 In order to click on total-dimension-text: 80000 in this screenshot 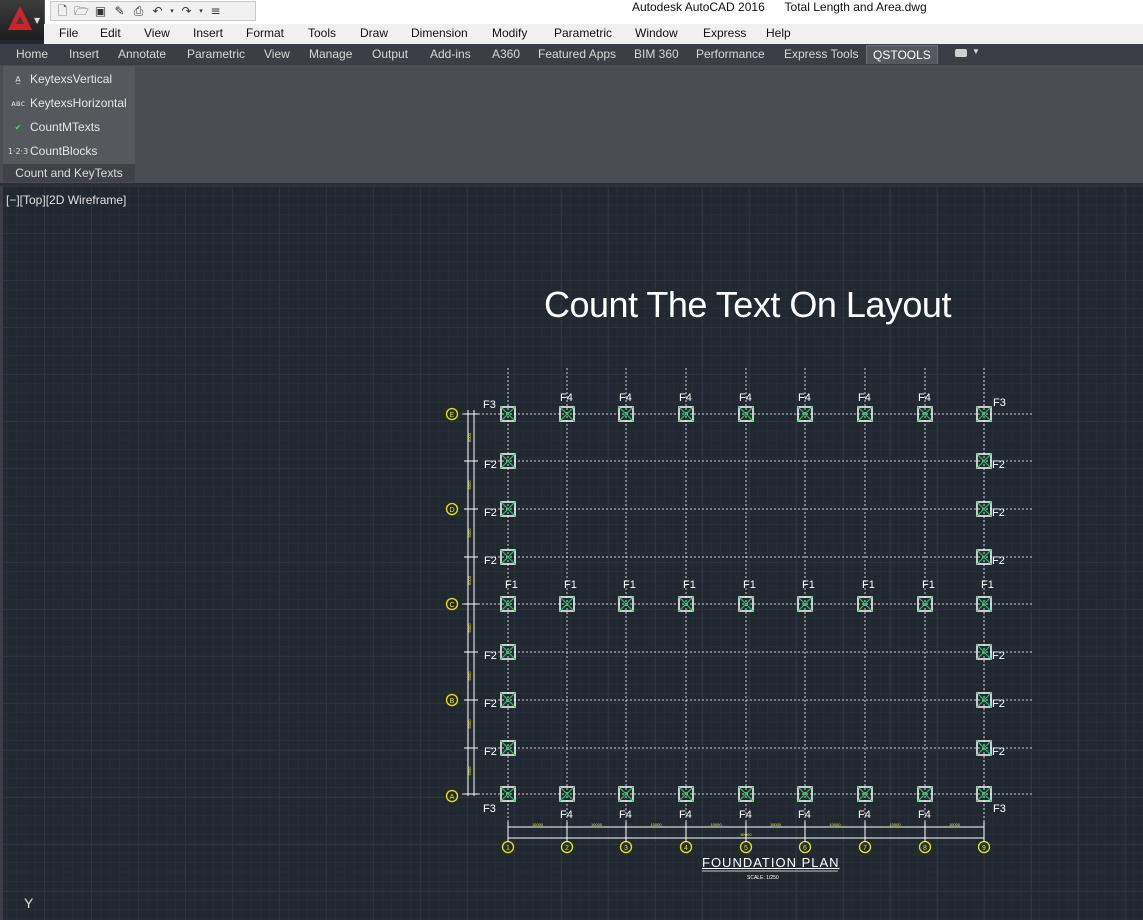, I will do `click(746, 834)`.